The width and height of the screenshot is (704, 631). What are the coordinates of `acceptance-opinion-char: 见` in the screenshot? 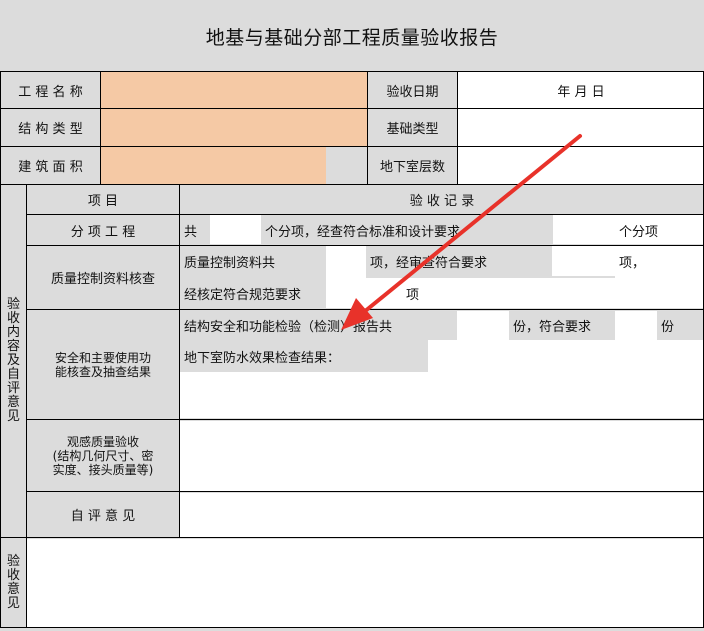 It's located at (13, 603).